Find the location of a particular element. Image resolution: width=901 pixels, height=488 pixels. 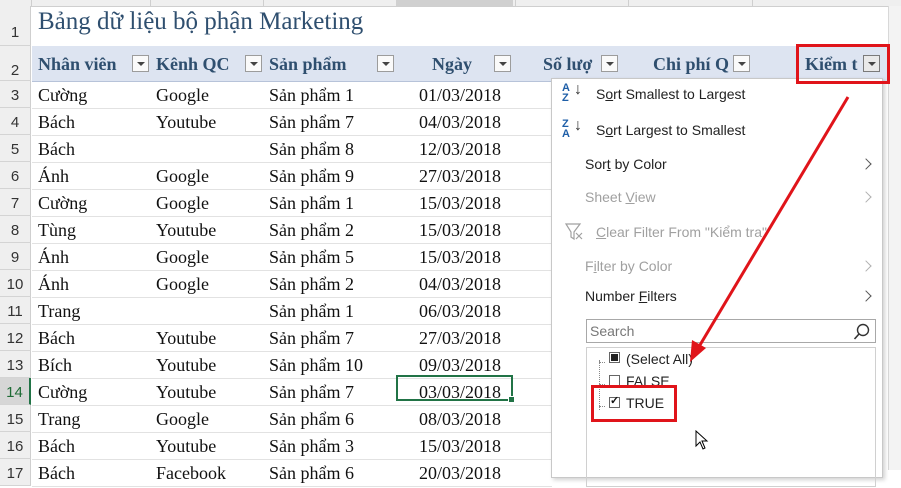

mouse-cursor-icon is located at coordinates (702, 440).